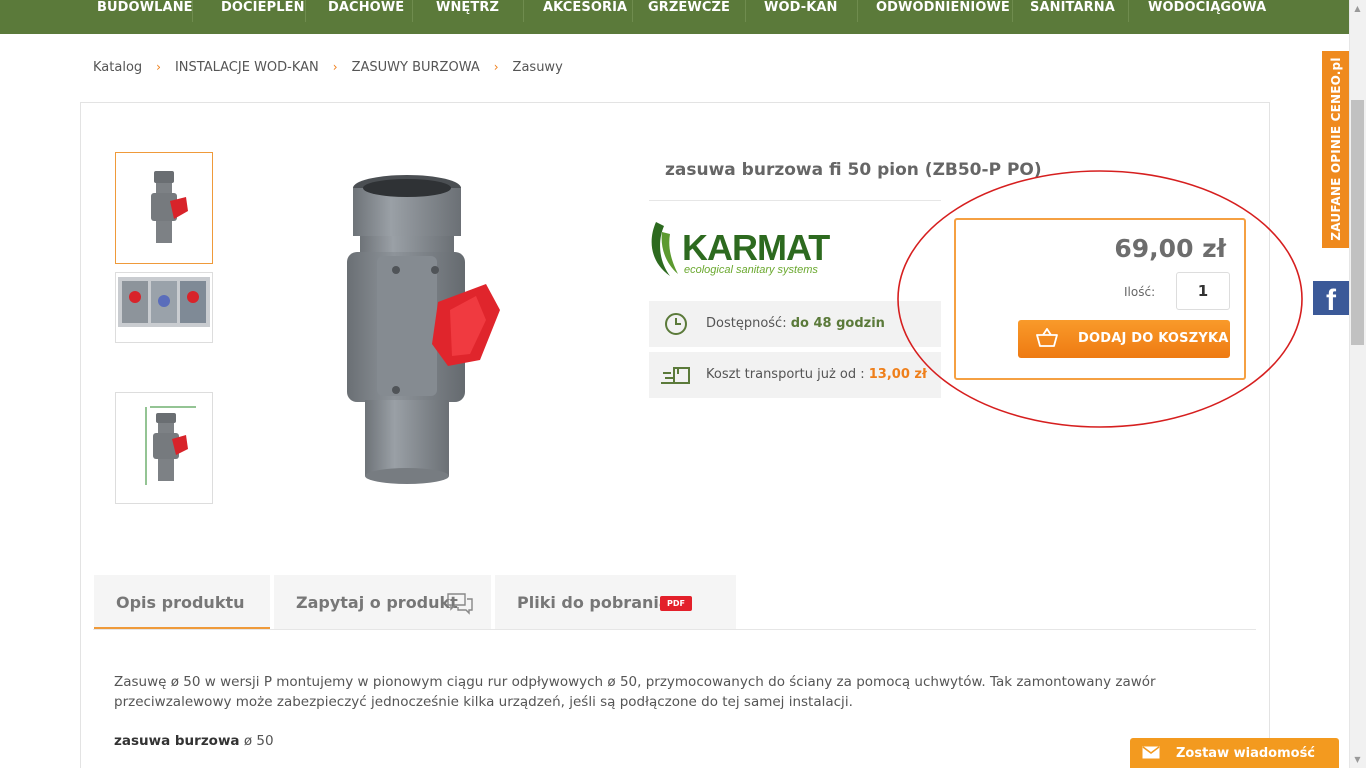  What do you see at coordinates (746, 323) in the screenshot?
I see `availability-label: Dostępność:` at bounding box center [746, 323].